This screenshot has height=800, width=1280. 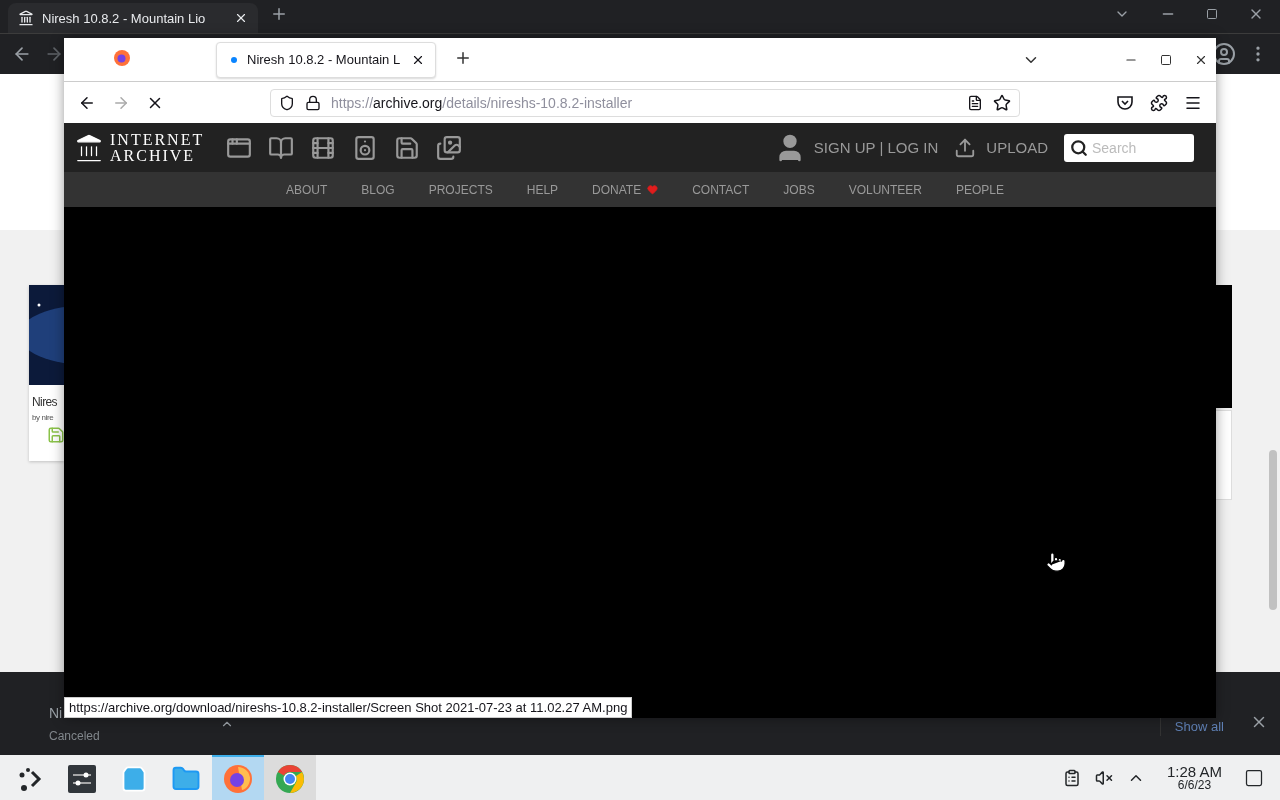 What do you see at coordinates (1194, 785) in the screenshot?
I see `clock-date: 6/6/23` at bounding box center [1194, 785].